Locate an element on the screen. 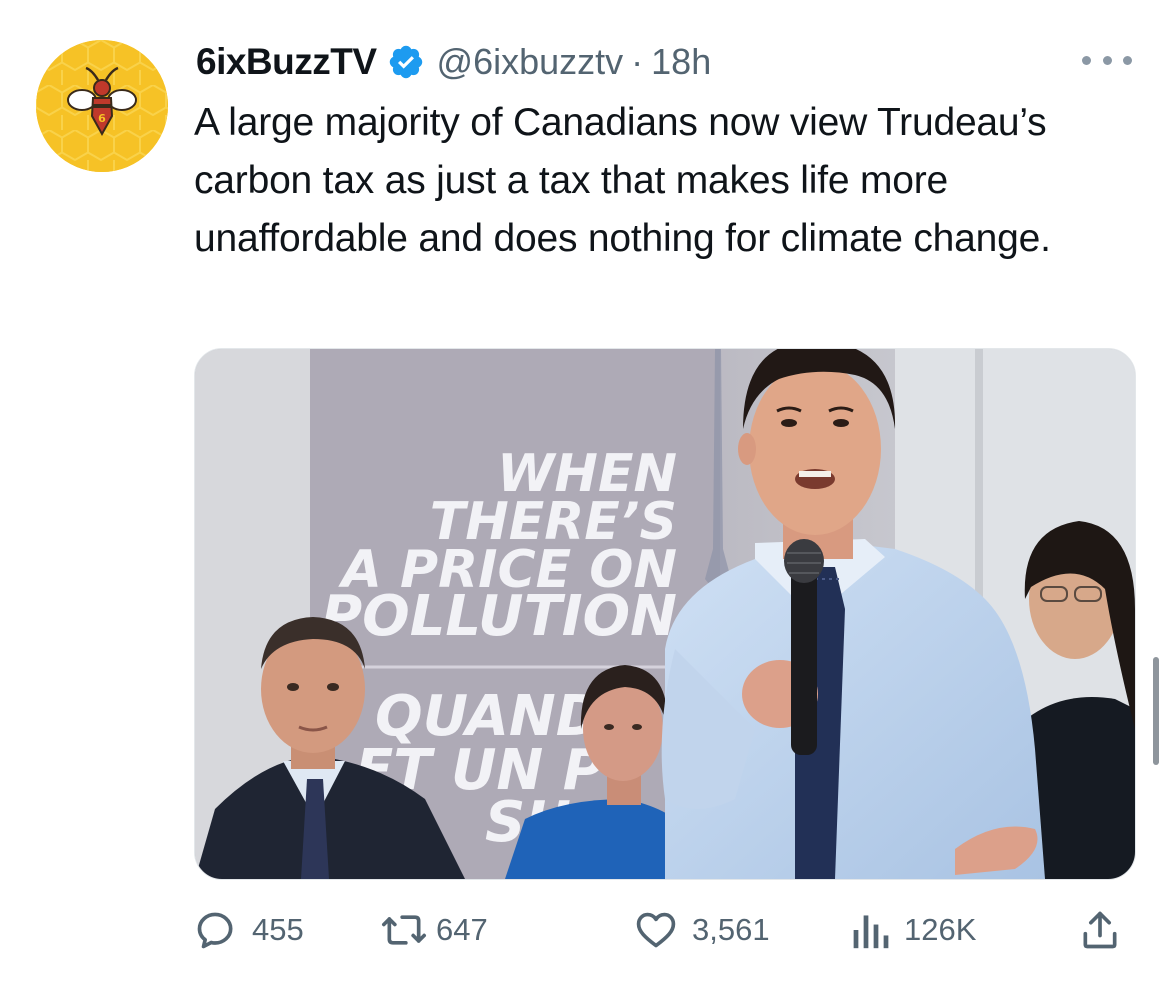  more-options-icon is located at coordinates (1107, 60).